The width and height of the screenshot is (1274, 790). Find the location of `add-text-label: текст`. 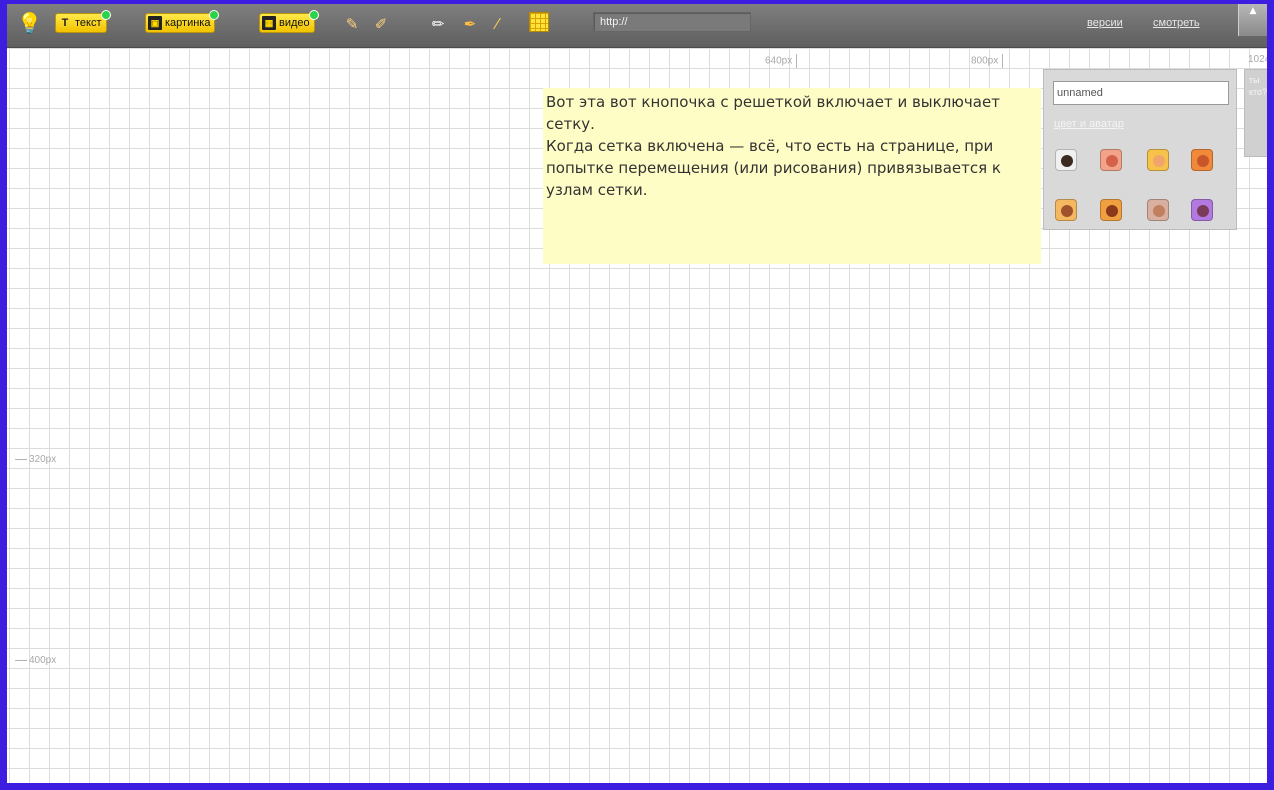

add-text-label: текст is located at coordinates (88, 23).